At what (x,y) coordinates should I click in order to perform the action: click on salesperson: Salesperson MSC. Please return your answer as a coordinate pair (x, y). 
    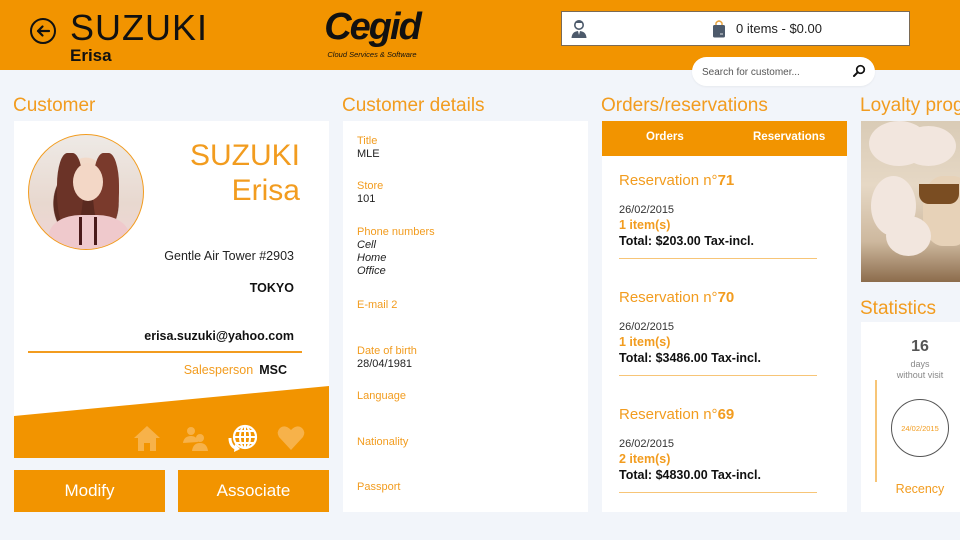
    Looking at the image, I should click on (235, 370).